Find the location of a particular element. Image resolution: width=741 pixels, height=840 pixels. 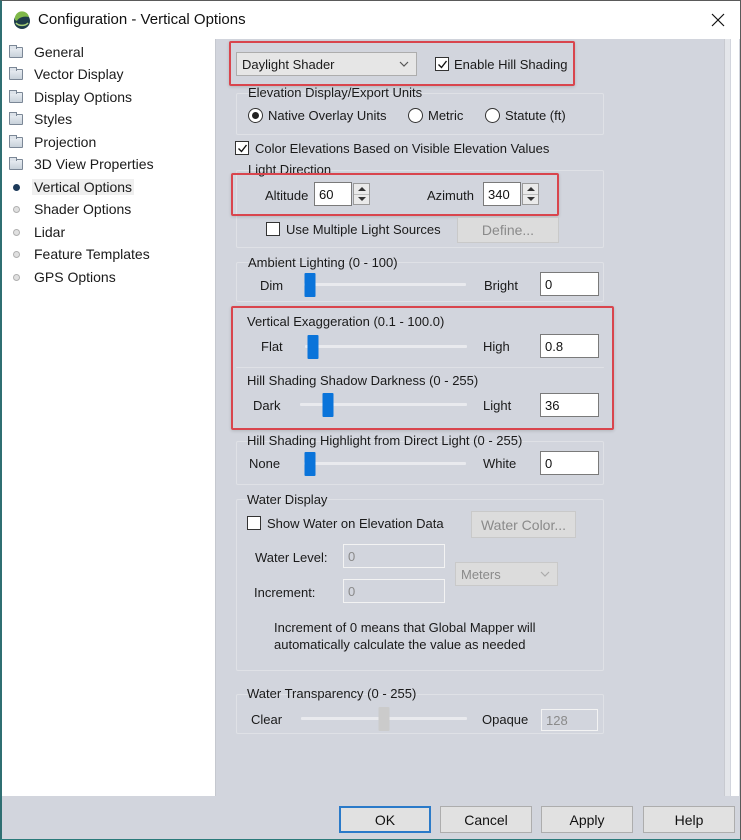

shadow-min-label: Dark is located at coordinates (267, 405).